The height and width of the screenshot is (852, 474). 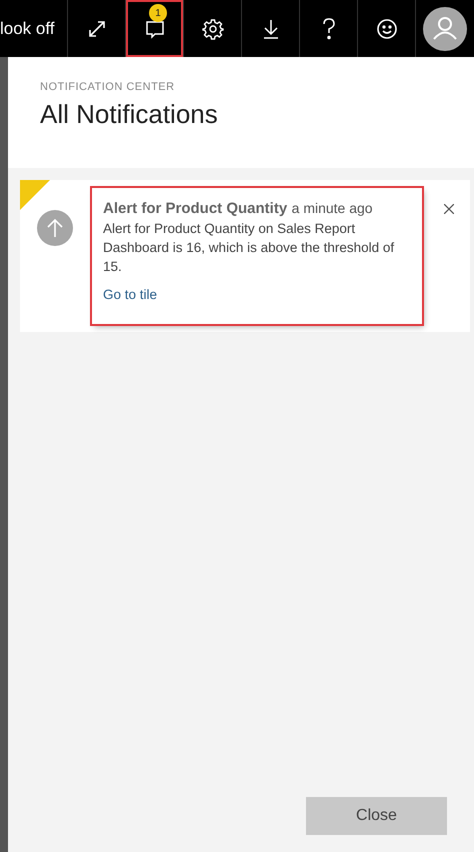 I want to click on go-to-tile-link: Go to tile, so click(x=130, y=294).